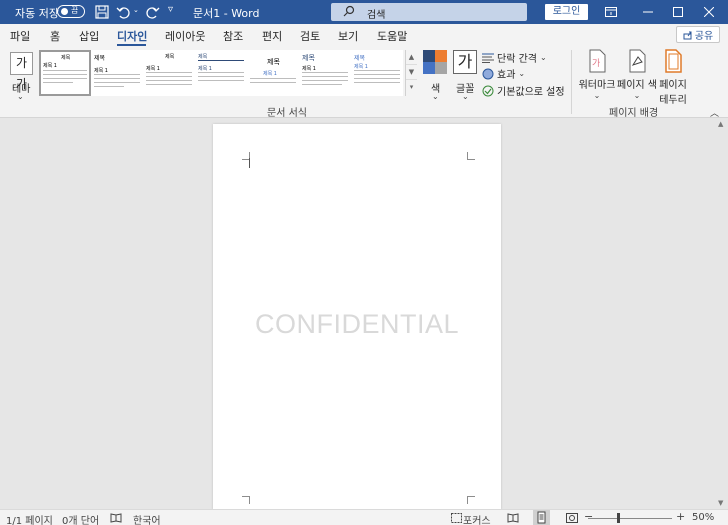  I want to click on login-button: 로그인, so click(566, 12).